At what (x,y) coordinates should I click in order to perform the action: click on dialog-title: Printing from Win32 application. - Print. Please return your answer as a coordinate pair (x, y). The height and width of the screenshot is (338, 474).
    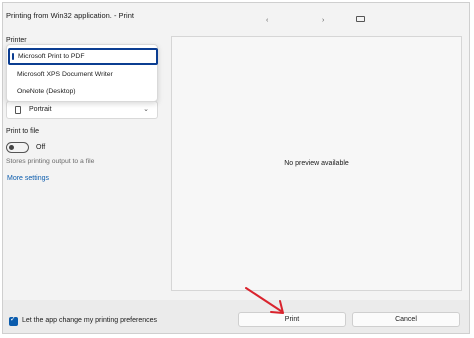
    Looking at the image, I should click on (70, 15).